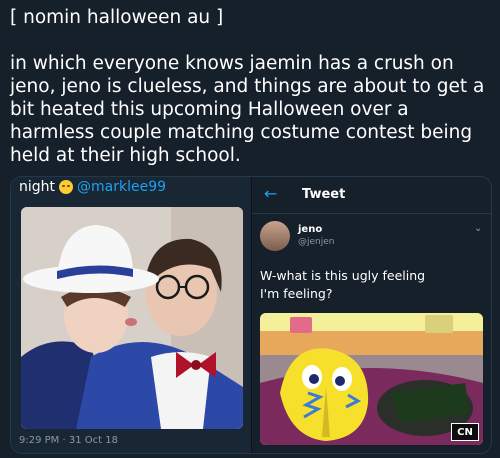 Image resolution: width=500 pixels, height=458 pixels. I want to click on user-handle: @jenjen, so click(316, 242).